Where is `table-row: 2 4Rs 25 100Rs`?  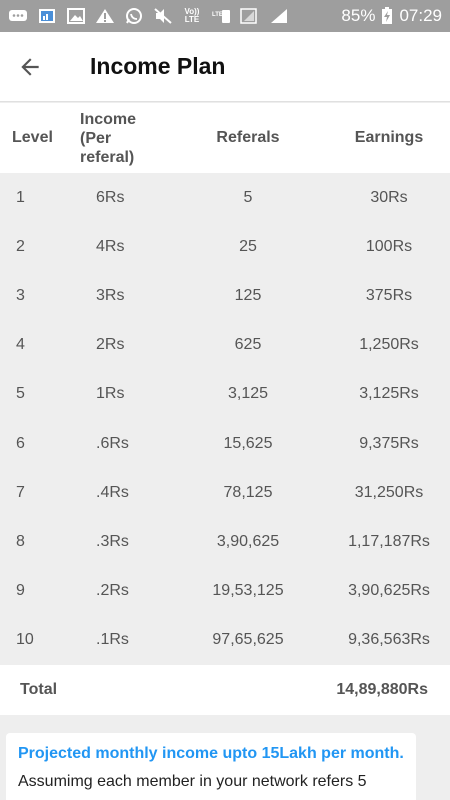
table-row: 2 4Rs 25 100Rs is located at coordinates (225, 246).